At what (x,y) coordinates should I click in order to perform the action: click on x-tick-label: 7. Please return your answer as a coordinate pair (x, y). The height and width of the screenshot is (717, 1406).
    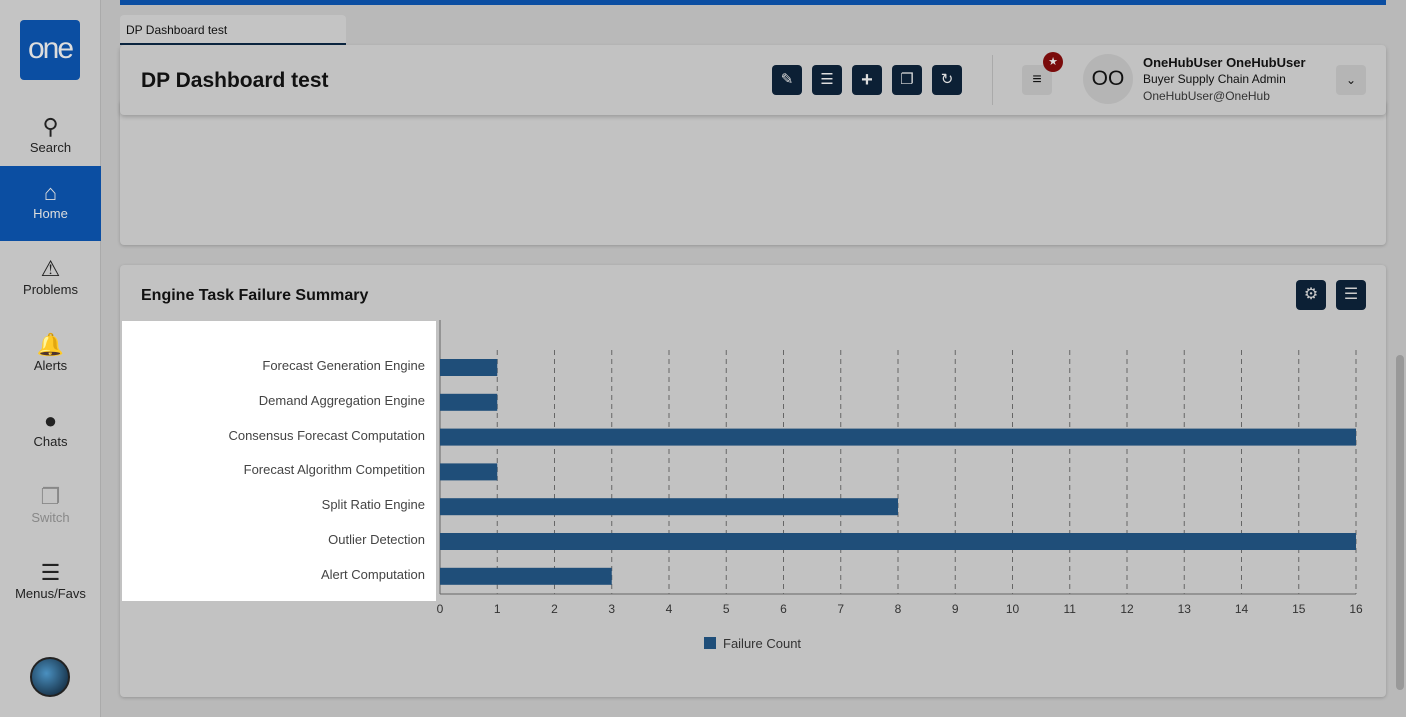
    Looking at the image, I should click on (840, 609).